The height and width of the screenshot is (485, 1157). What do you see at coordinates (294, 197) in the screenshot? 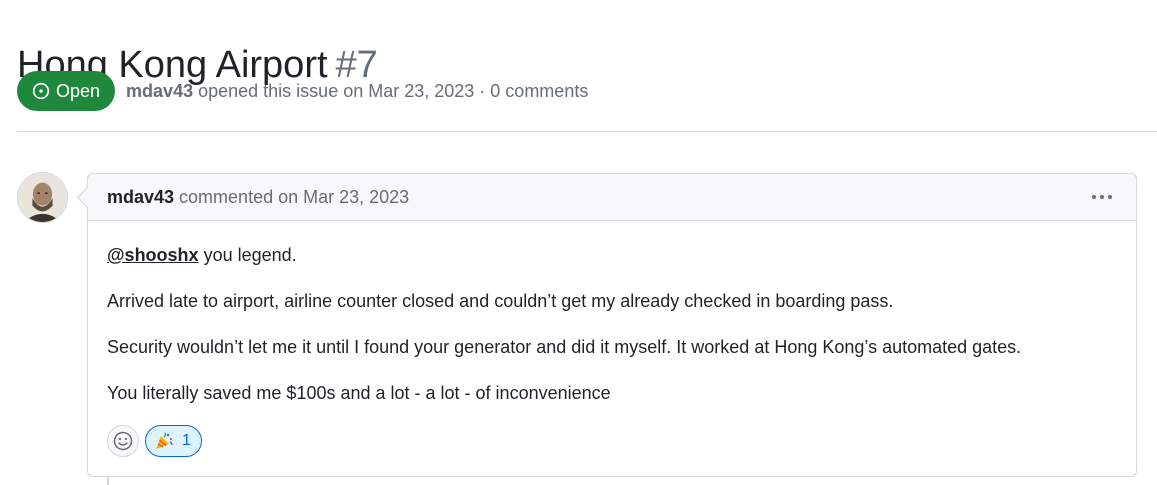
I see `comment-timestamp: commented on Mar 23, 2023` at bounding box center [294, 197].